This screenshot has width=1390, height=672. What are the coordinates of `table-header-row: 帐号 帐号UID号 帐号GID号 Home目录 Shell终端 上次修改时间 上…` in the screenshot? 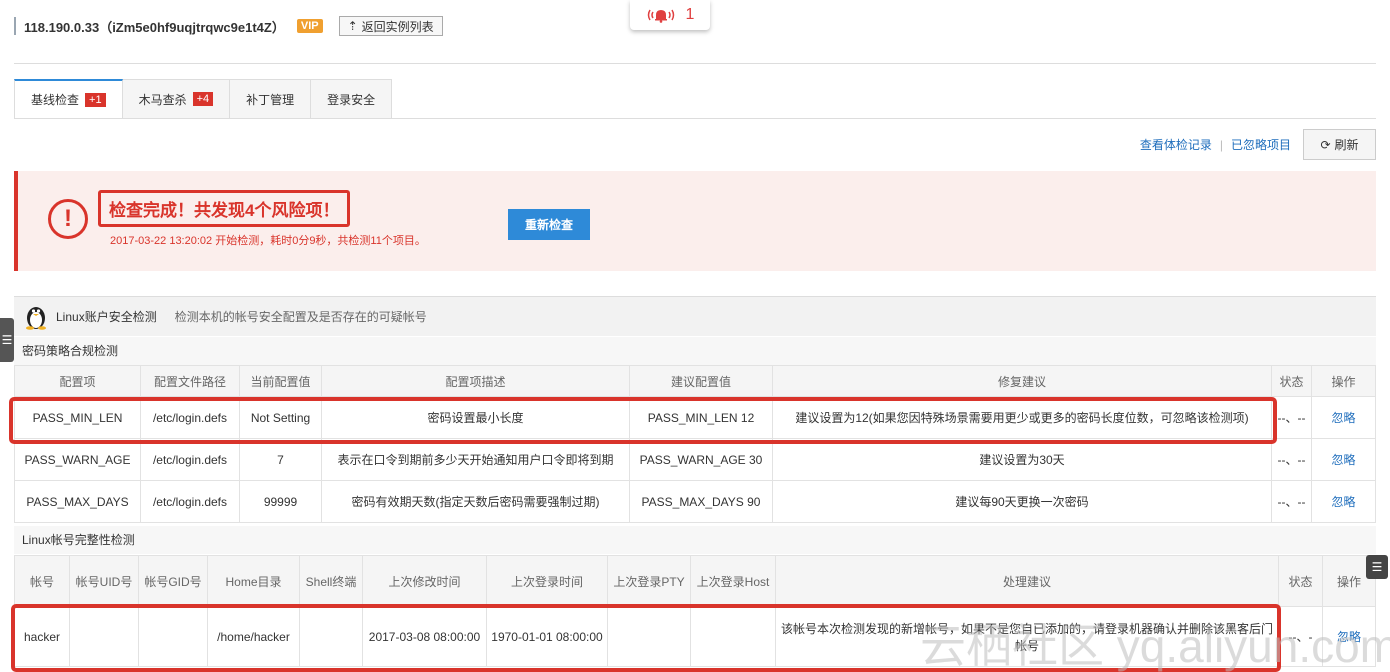 It's located at (695, 581).